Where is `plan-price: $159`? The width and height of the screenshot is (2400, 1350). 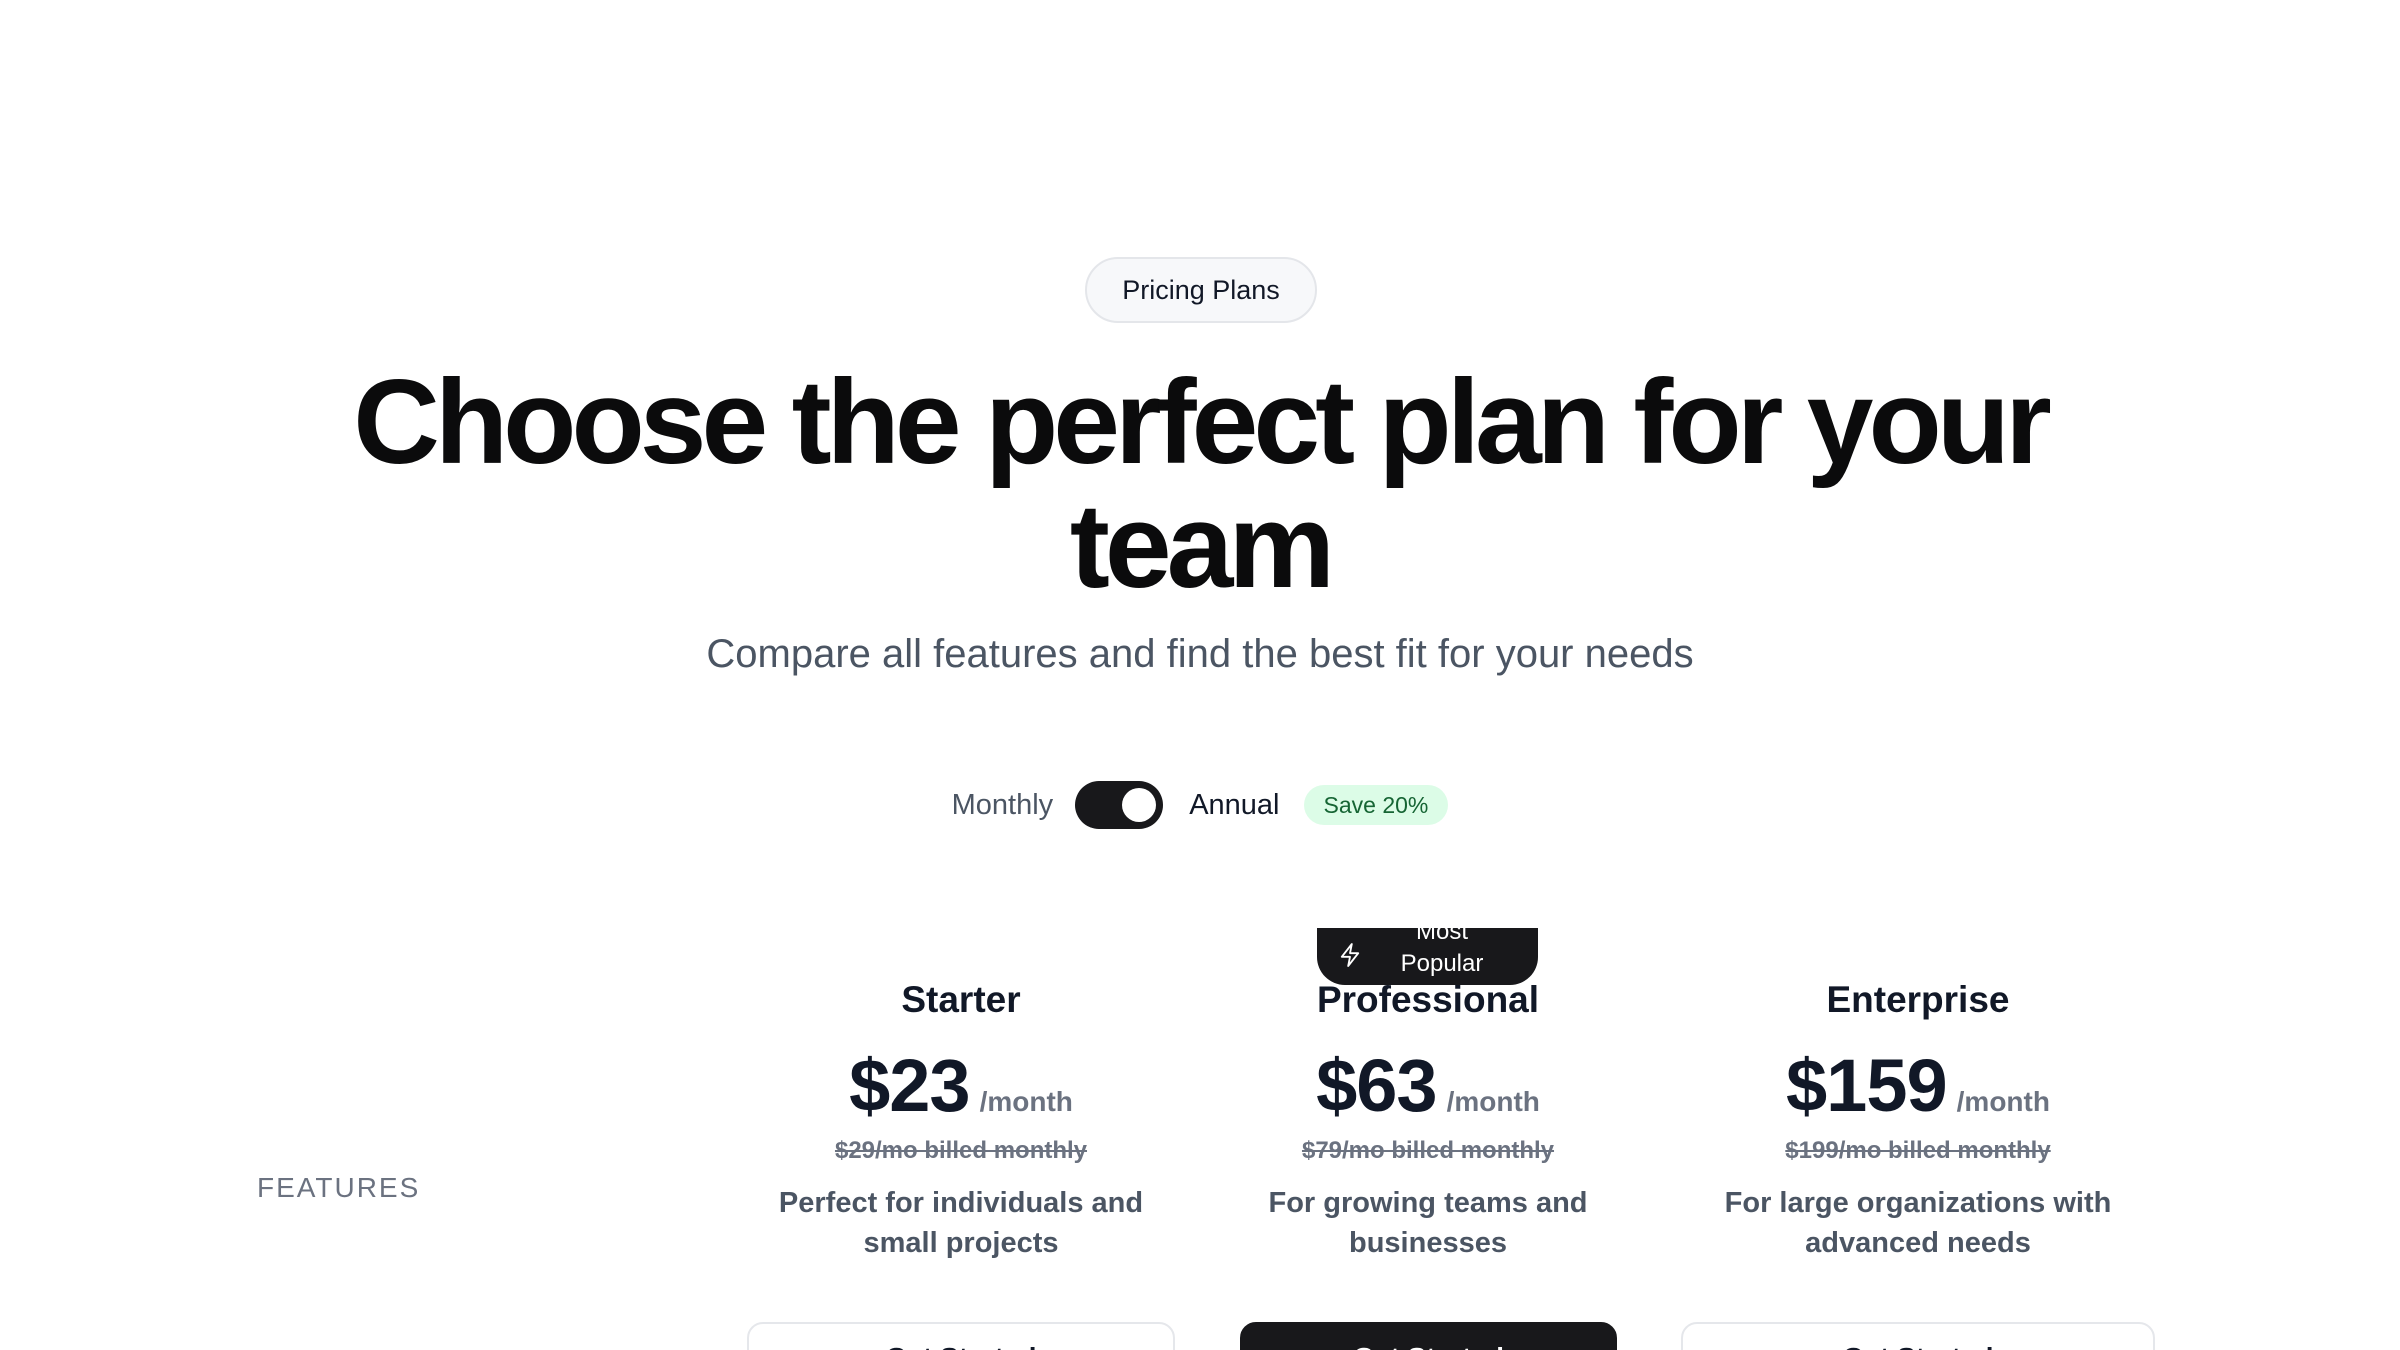 plan-price: $159 is located at coordinates (1867, 1085).